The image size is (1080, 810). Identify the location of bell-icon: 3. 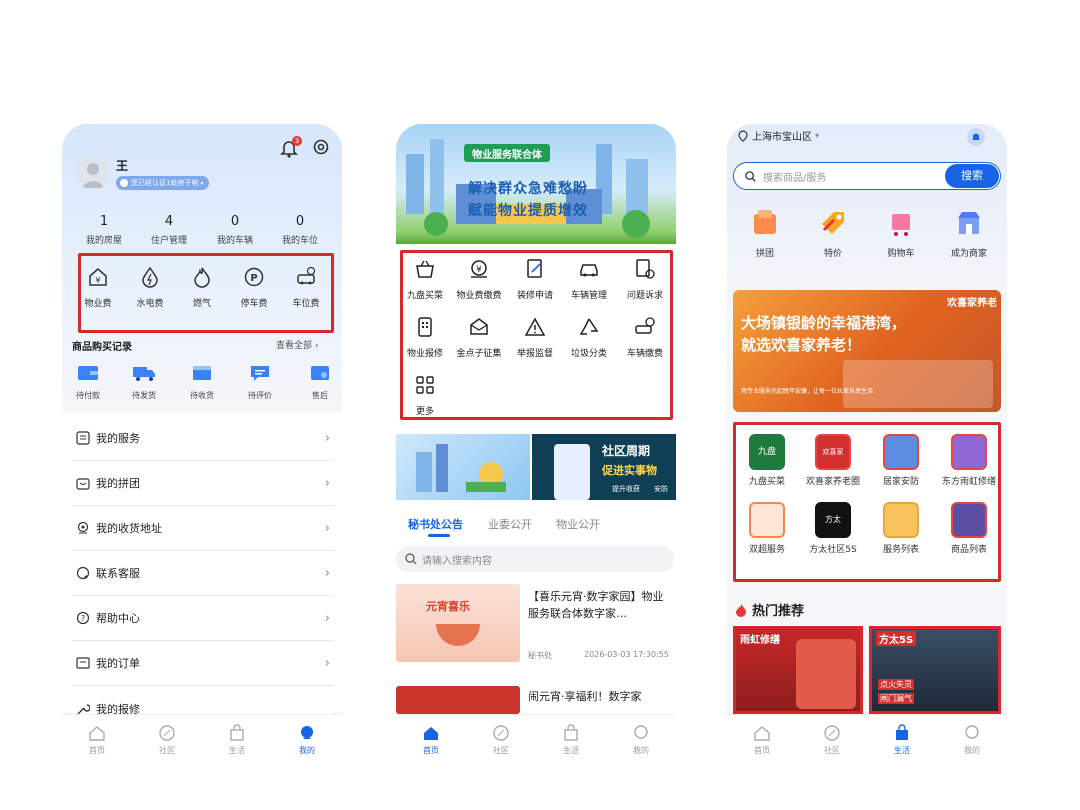
(291, 148).